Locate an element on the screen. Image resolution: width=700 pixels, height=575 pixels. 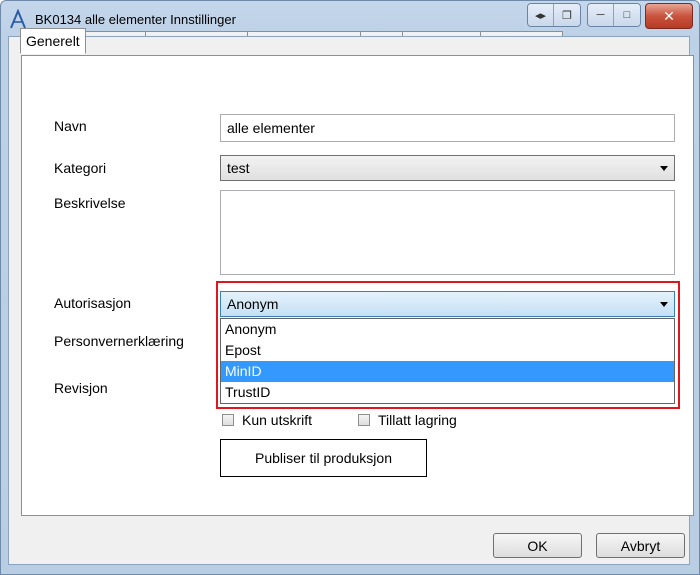
close-icon: ✕ is located at coordinates (669, 16).